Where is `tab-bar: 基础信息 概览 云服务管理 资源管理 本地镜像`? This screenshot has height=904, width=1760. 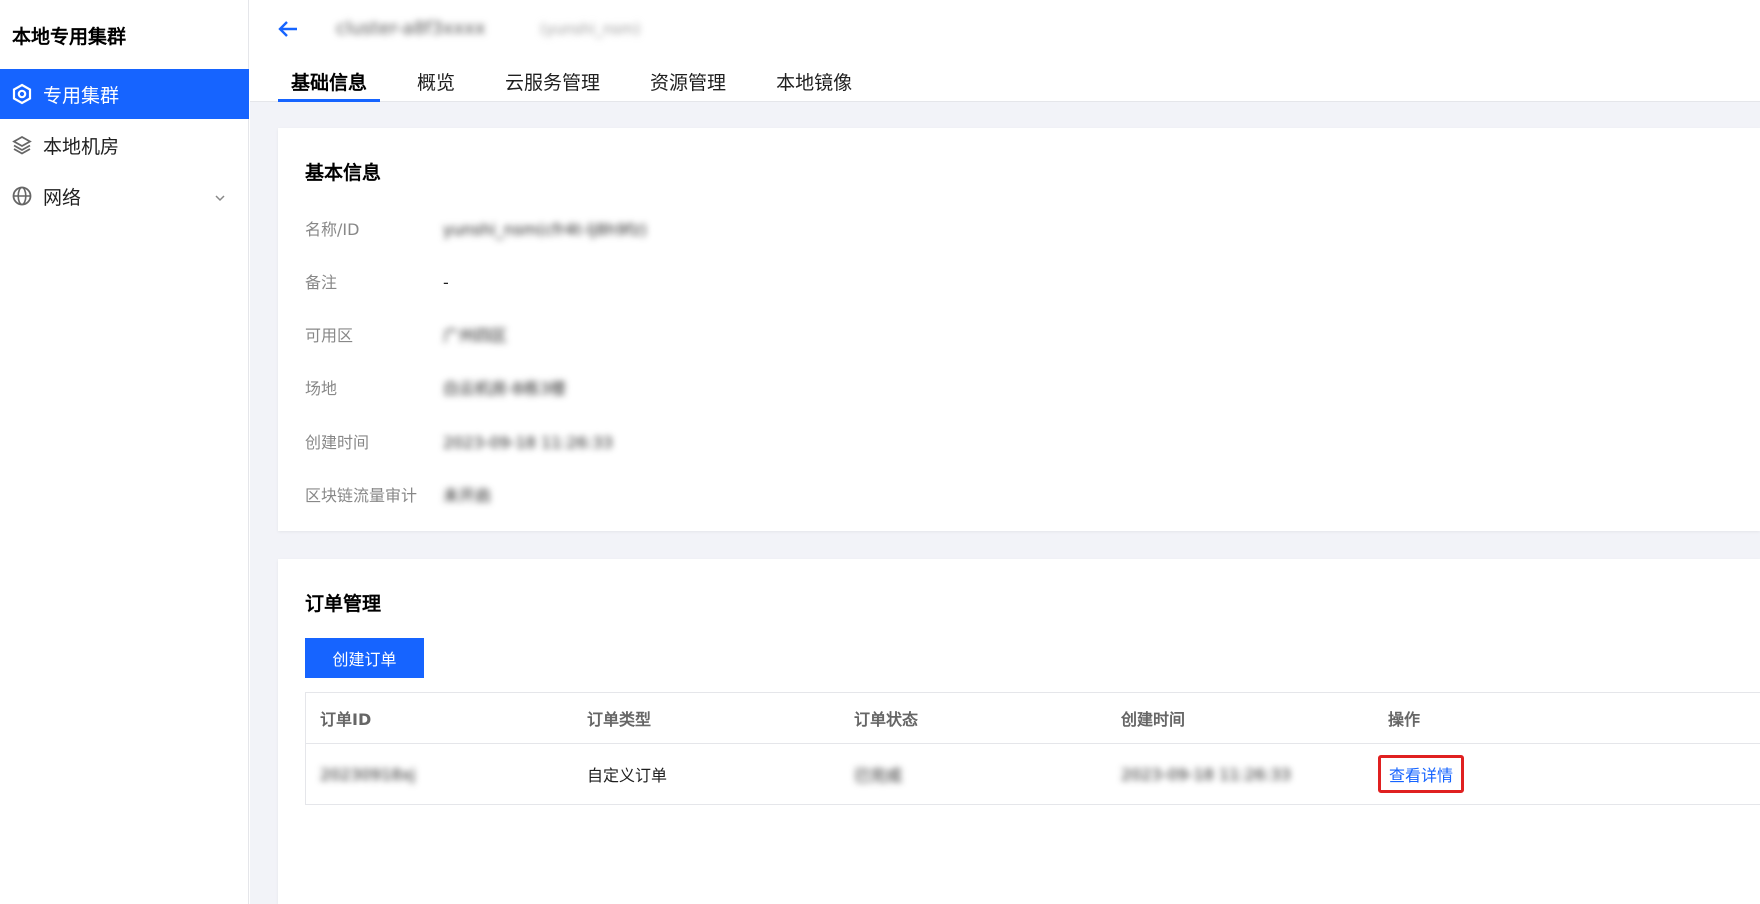 tab-bar: 基础信息 概览 云服务管理 资源管理 本地镜像 is located at coordinates (583, 82).